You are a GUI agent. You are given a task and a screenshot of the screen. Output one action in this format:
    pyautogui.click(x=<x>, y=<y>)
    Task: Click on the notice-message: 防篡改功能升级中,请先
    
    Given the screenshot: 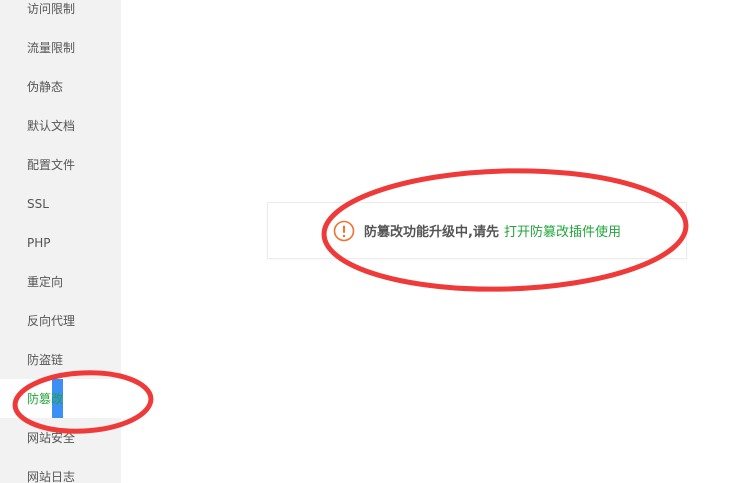 What is the action you would take?
    pyautogui.click(x=431, y=232)
    